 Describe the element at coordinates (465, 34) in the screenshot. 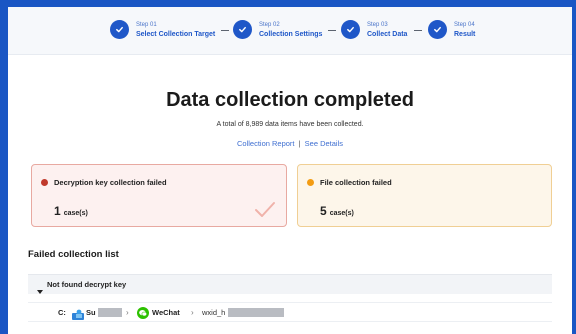

I see `step-label: Result` at that location.